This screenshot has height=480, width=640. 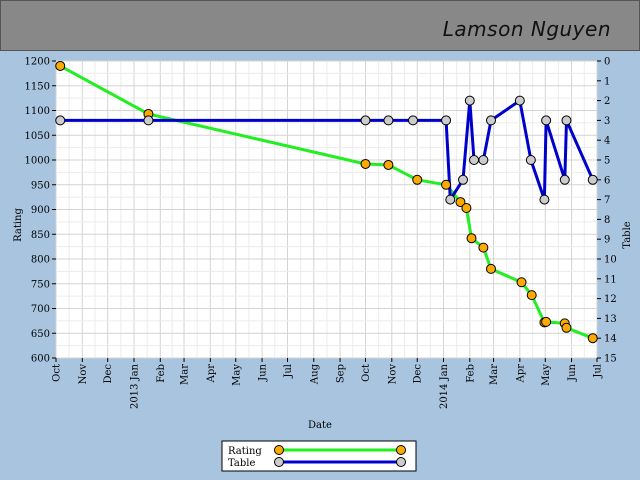 I want to click on y-tick-label-rating: 900, so click(x=40, y=210).